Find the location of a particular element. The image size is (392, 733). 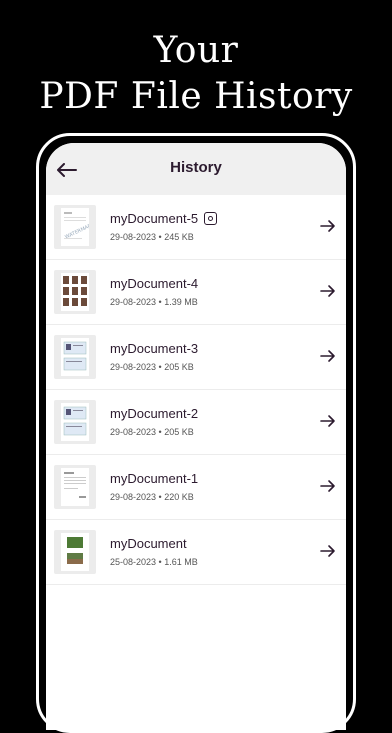

file-row: myDocument-4 29-08-2023 • 1.39 MB is located at coordinates (196, 292).